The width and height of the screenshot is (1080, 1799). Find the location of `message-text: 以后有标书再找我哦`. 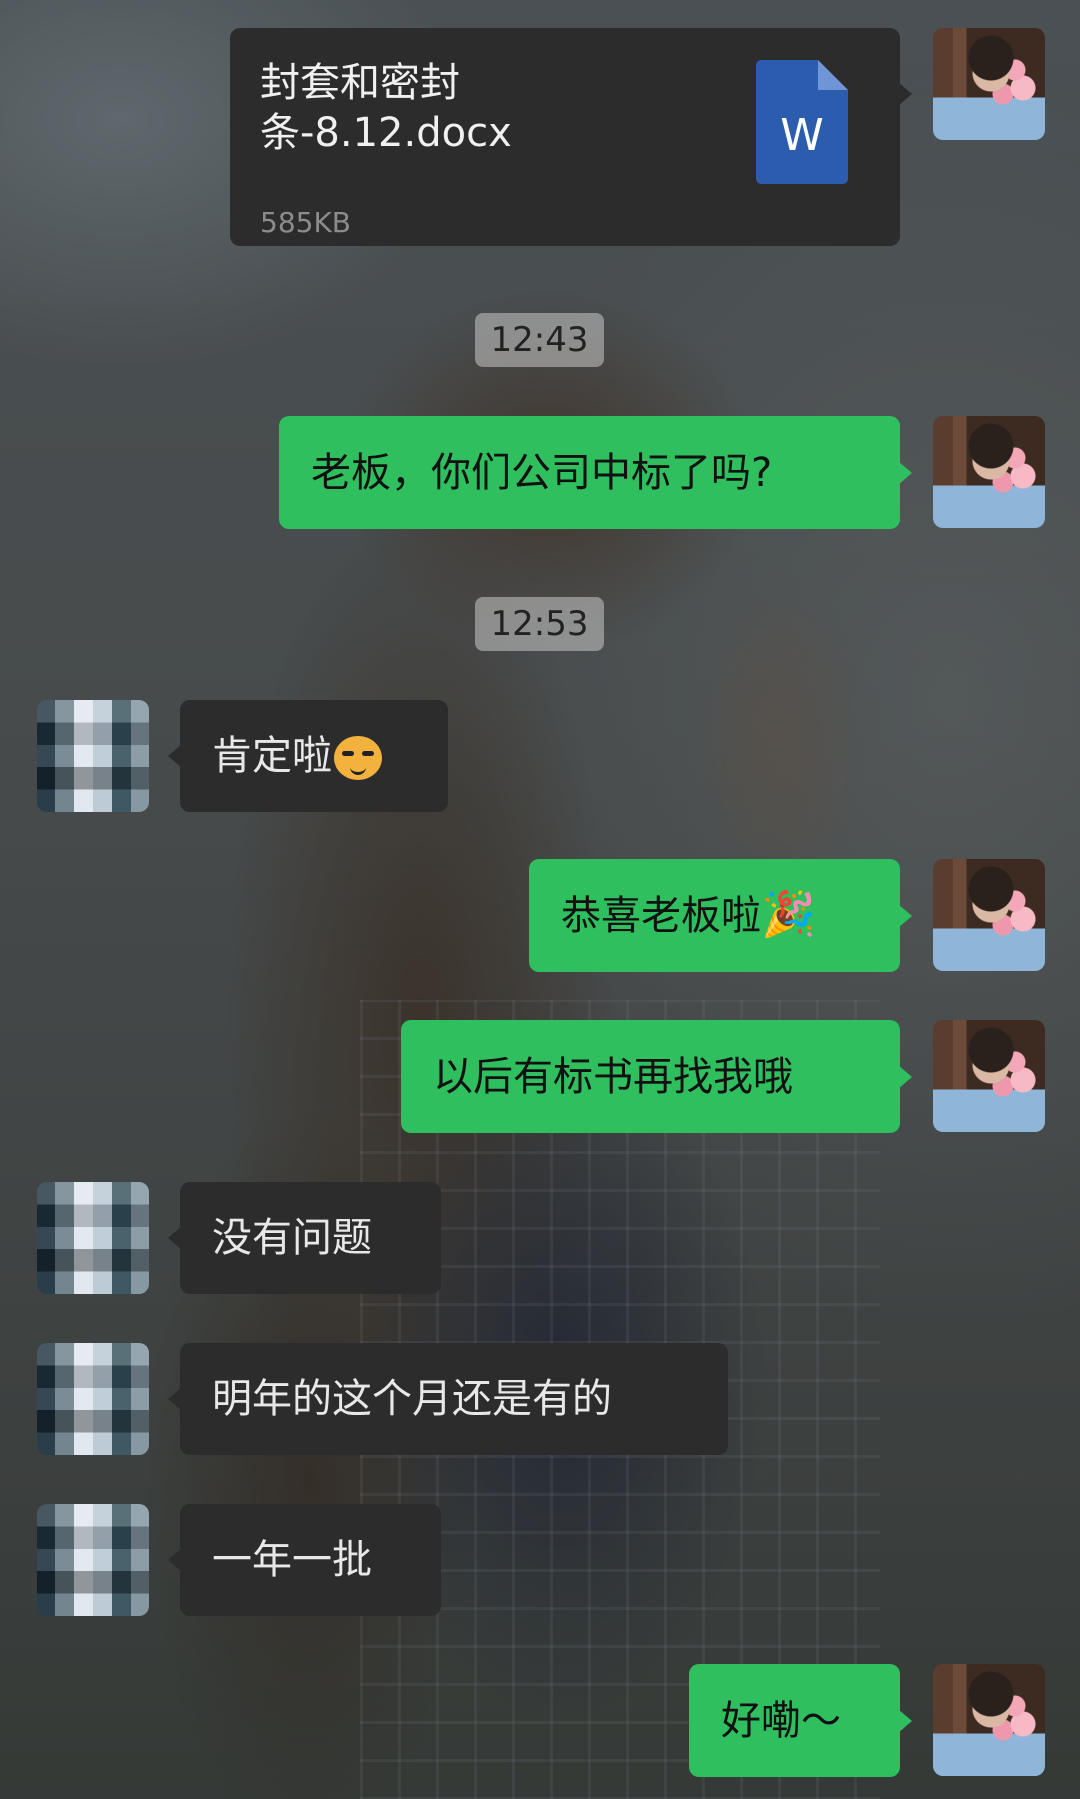

message-text: 以后有标书再找我哦 is located at coordinates (613, 1076).